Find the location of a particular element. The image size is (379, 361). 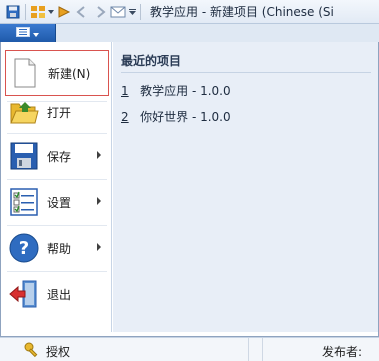

window-title: 教学应用 - 新建项目 (Chinese (Si is located at coordinates (242, 12).